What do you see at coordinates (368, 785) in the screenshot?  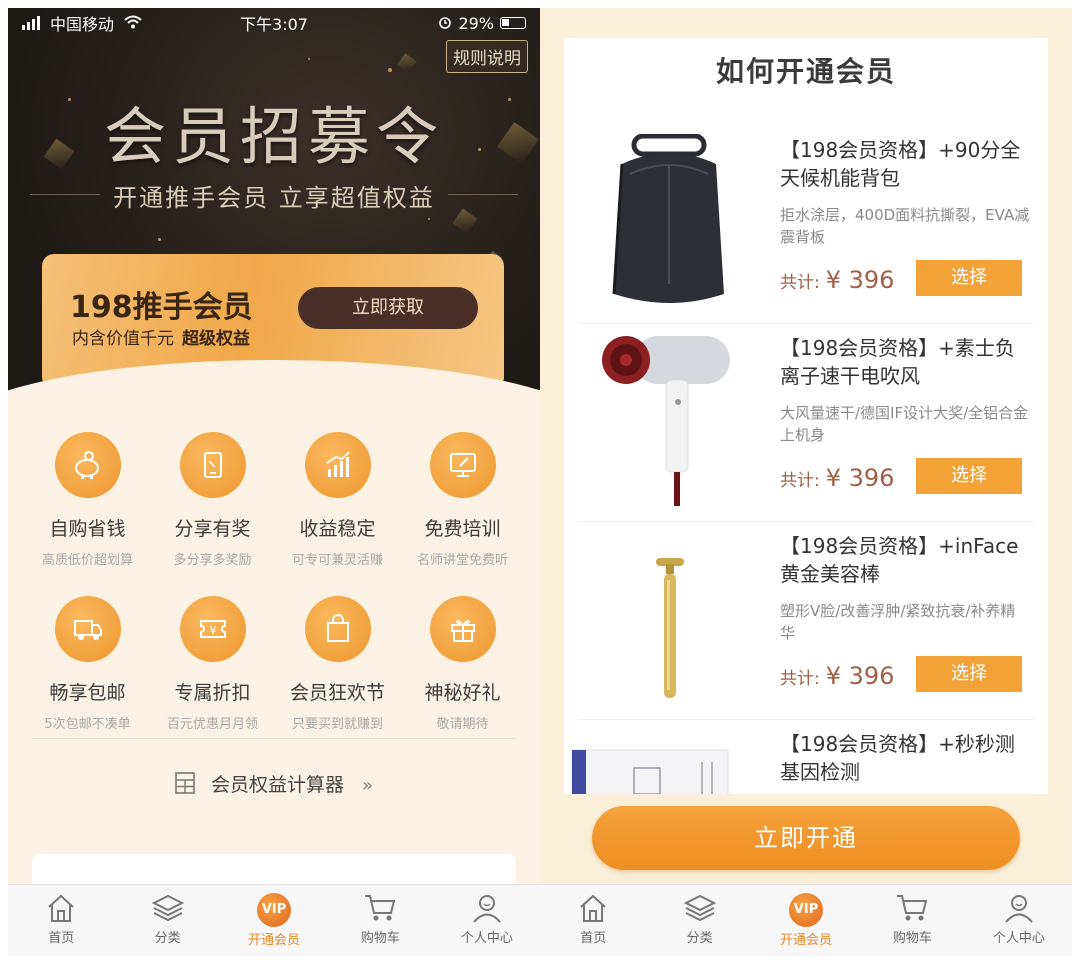 I see `double-chevron-right-icon: »` at bounding box center [368, 785].